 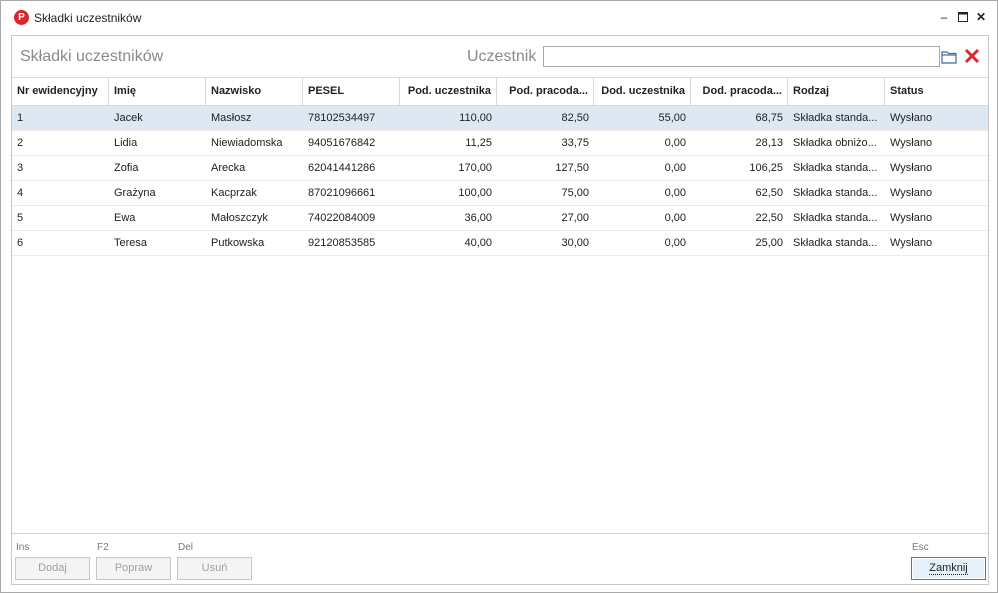 What do you see at coordinates (836, 91) in the screenshot?
I see `column-header-rodzaj: Rodzaj` at bounding box center [836, 91].